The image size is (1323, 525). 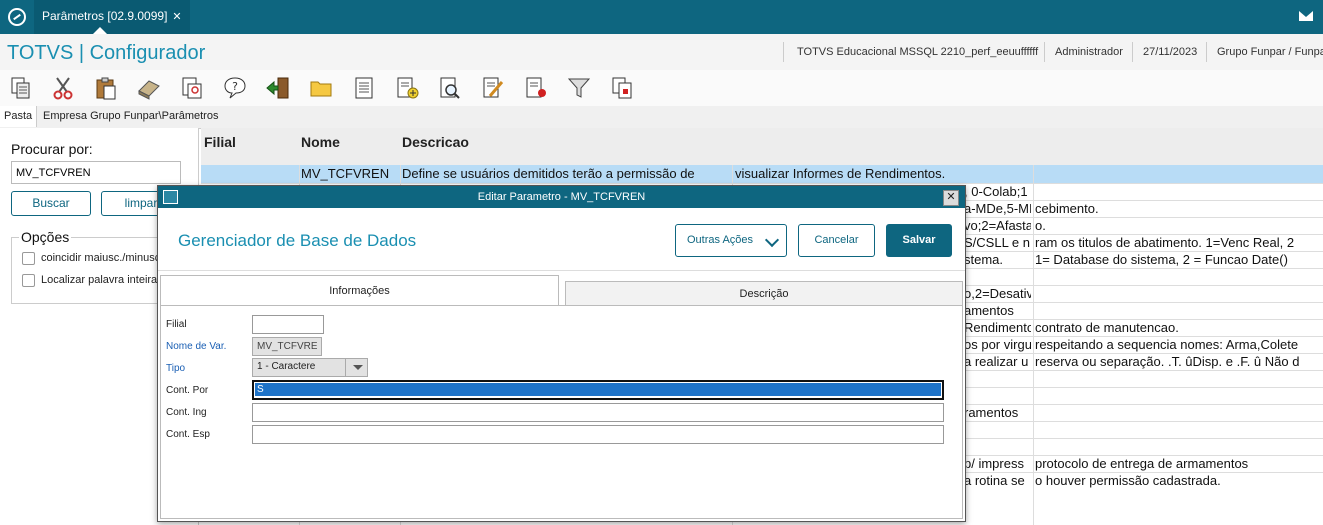 What do you see at coordinates (997, 225) in the screenshot?
I see `table-cell-descricao: vo;2=Afasta` at bounding box center [997, 225].